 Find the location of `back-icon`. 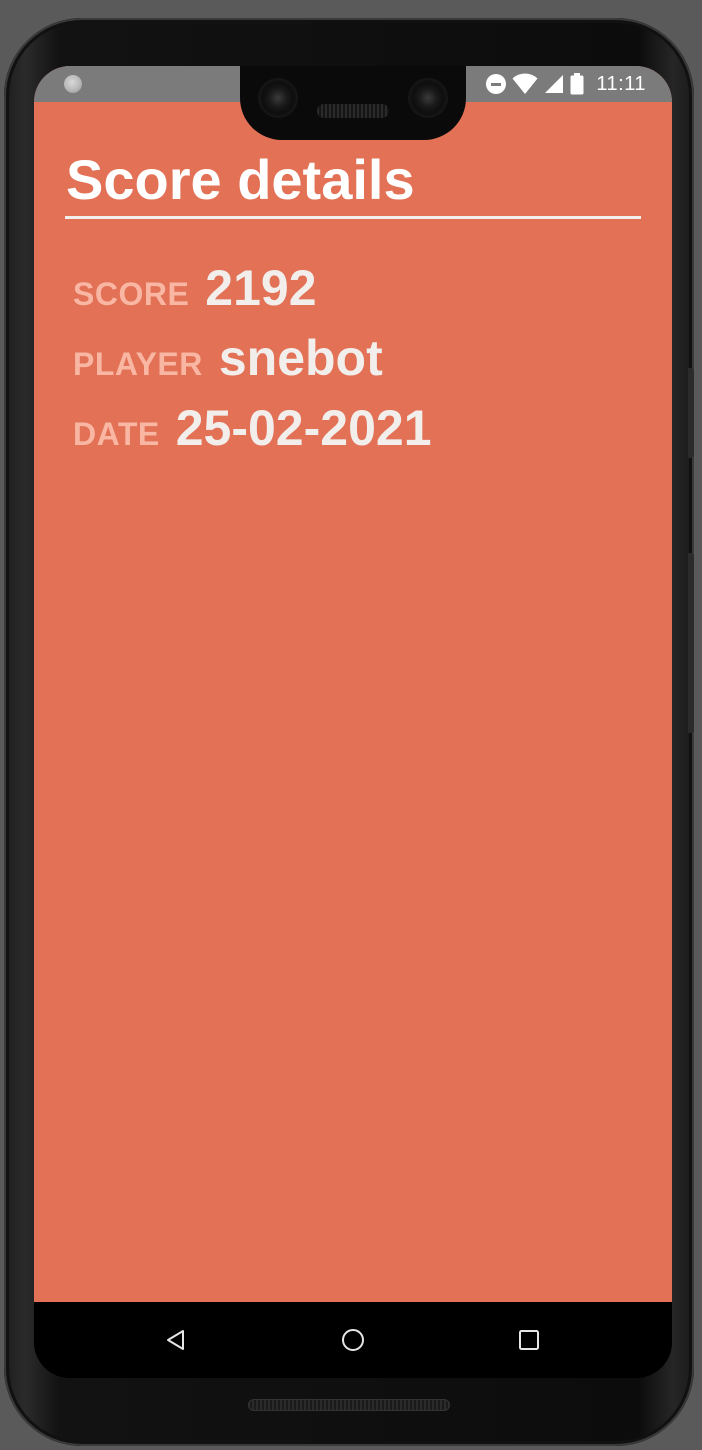

back-icon is located at coordinates (175, 1340).